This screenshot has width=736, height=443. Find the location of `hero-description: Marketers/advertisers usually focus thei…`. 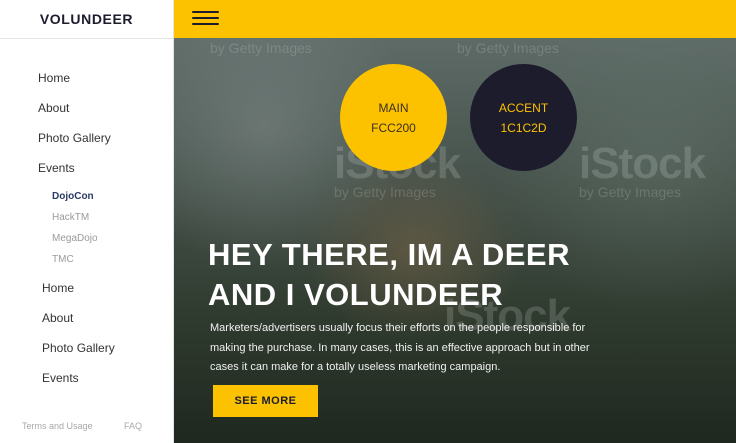

hero-description: Marketers/advertisers usually focus thei… is located at coordinates (435, 348).